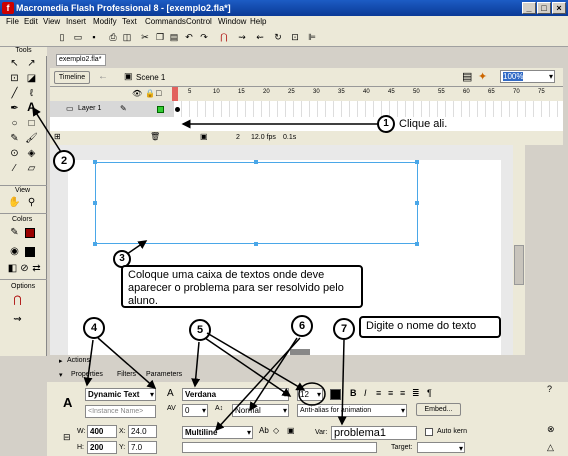  What do you see at coordinates (175, 94) in the screenshot?
I see `playhead` at bounding box center [175, 94].